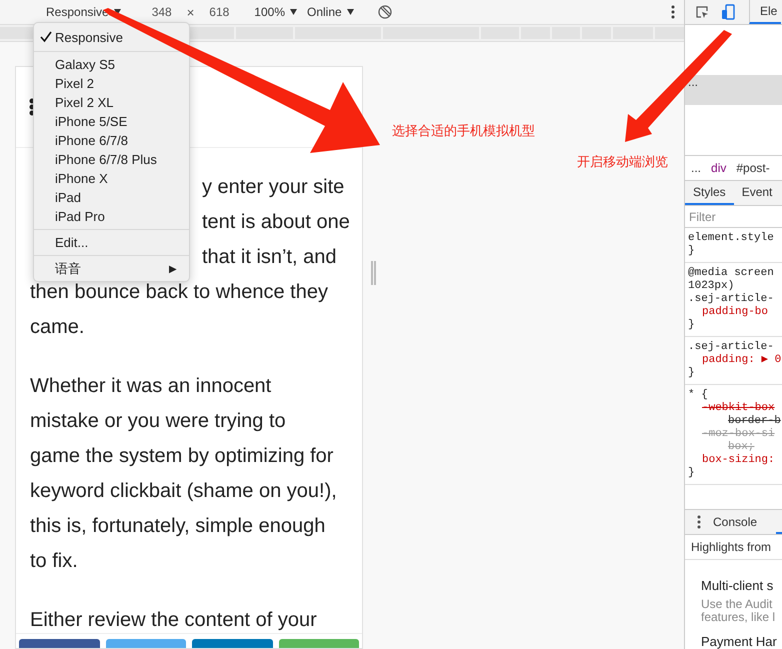 The image size is (782, 649). I want to click on breadcrumb: div, so click(718, 168).